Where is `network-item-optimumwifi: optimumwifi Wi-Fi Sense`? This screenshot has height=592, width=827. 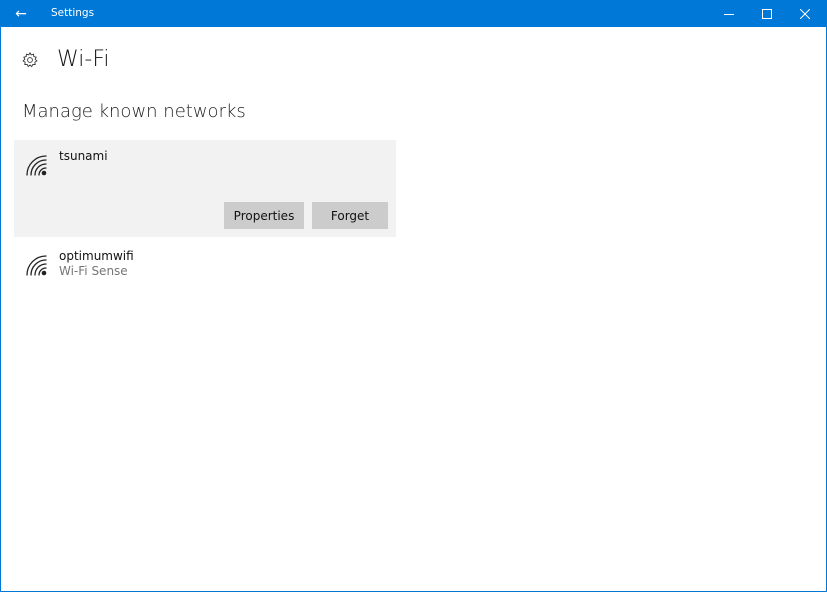 network-item-optimumwifi: optimumwifi Wi-Fi Sense is located at coordinates (205, 265).